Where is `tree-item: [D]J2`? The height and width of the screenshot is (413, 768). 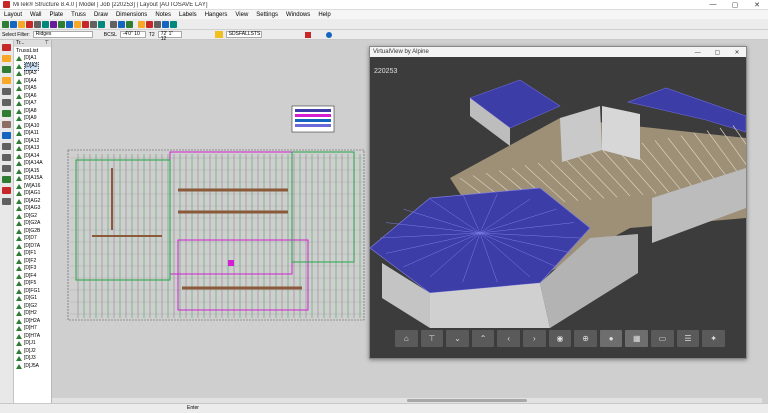
tree-item: [D]J2 is located at coordinates (32, 352).